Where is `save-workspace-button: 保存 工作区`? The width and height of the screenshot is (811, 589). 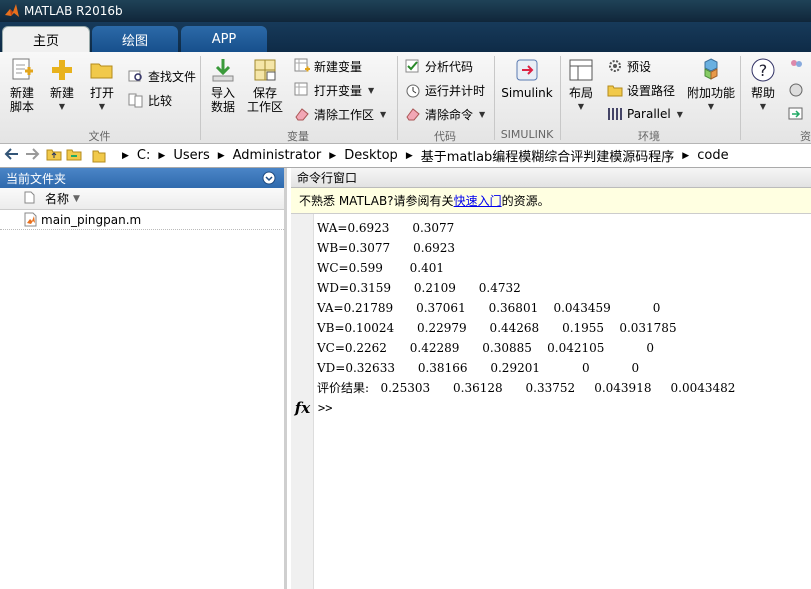
save-workspace-button: 保存 工作区 is located at coordinates (265, 85).